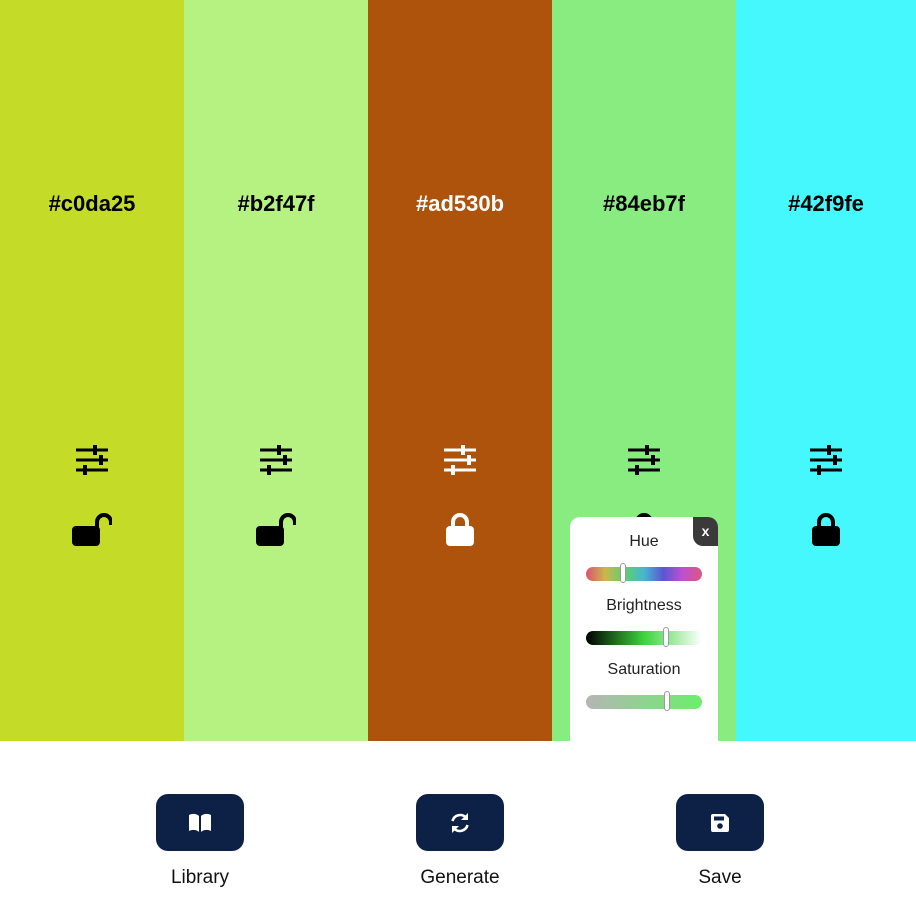  I want to click on hex-label: #42f9fe, so click(826, 204).